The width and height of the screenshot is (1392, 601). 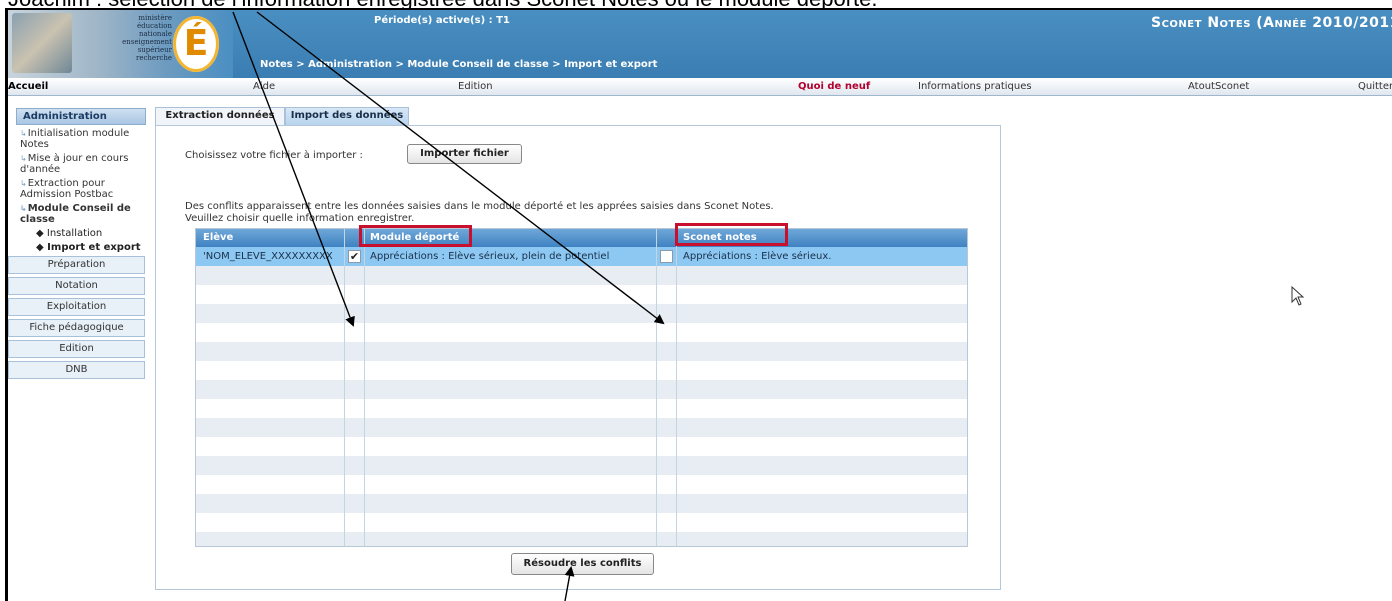 What do you see at coordinates (757, 256) in the screenshot?
I see `sconet-notes-appreciation: Appréciations : Elève sérieux.` at bounding box center [757, 256].